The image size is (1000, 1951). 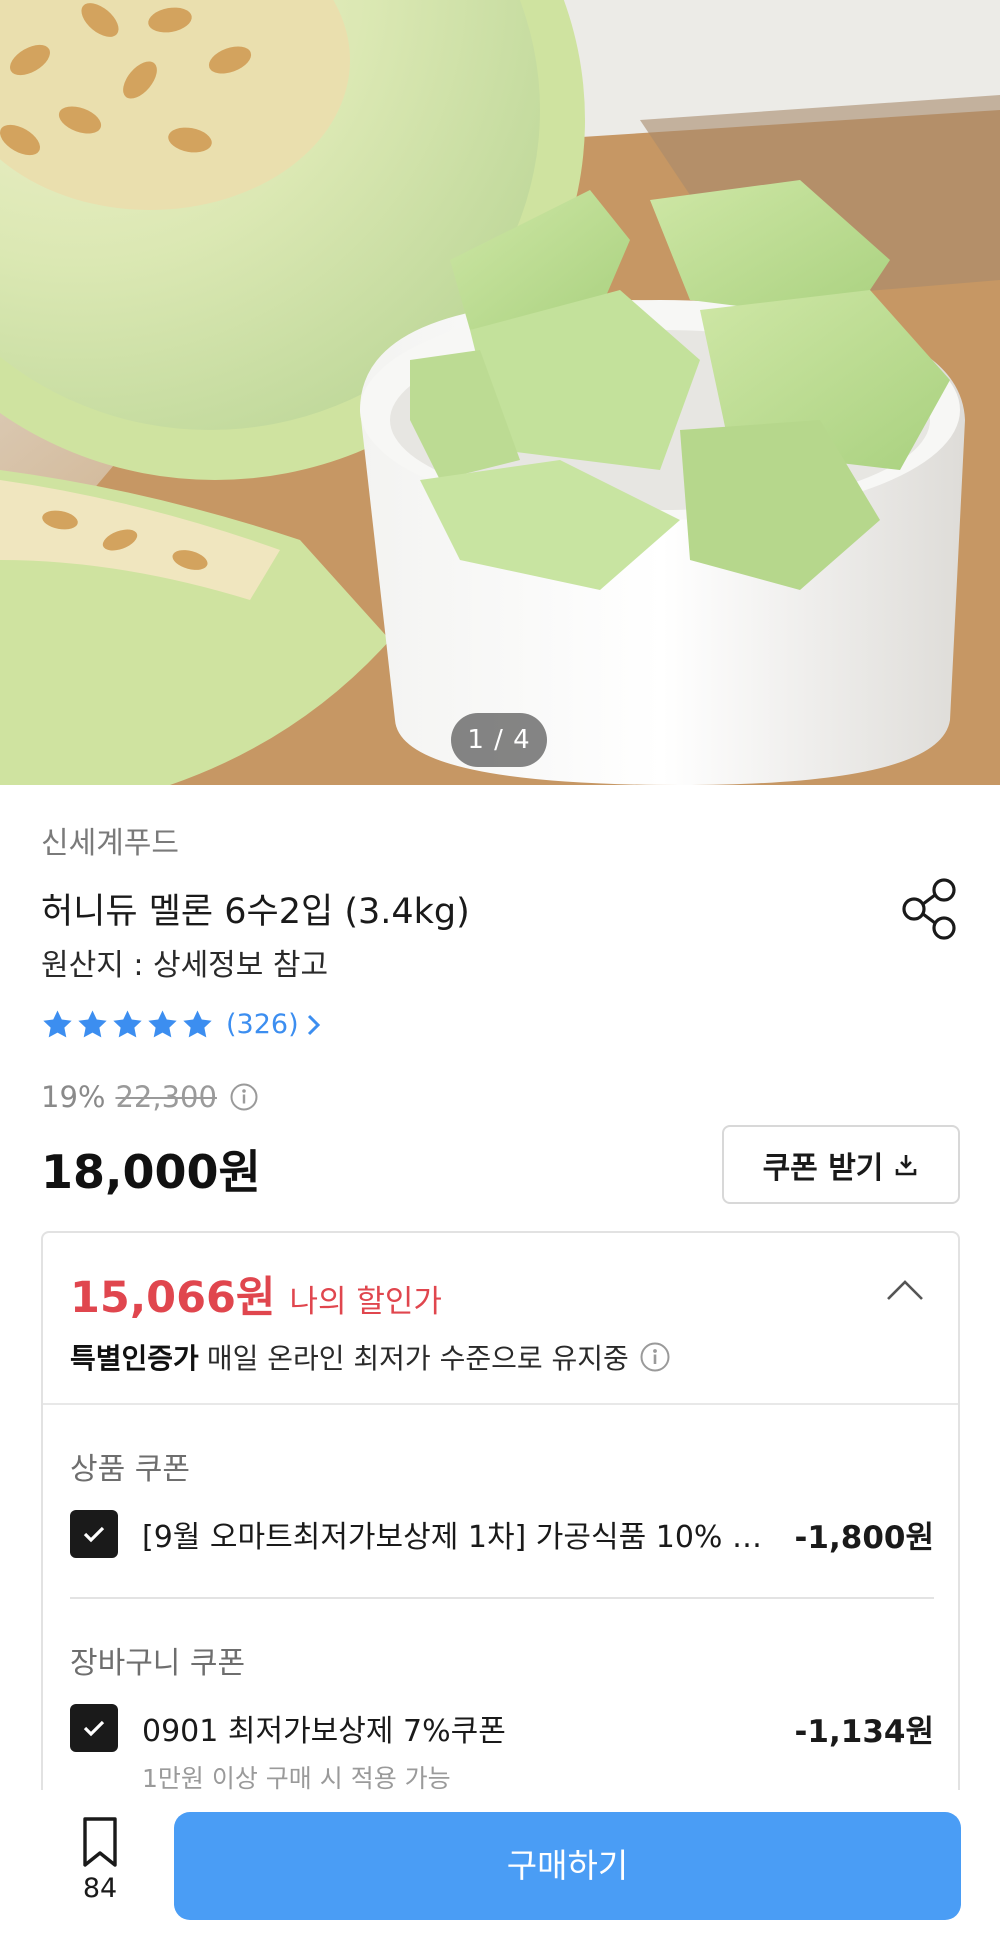 I want to click on share-icon, so click(x=929, y=909).